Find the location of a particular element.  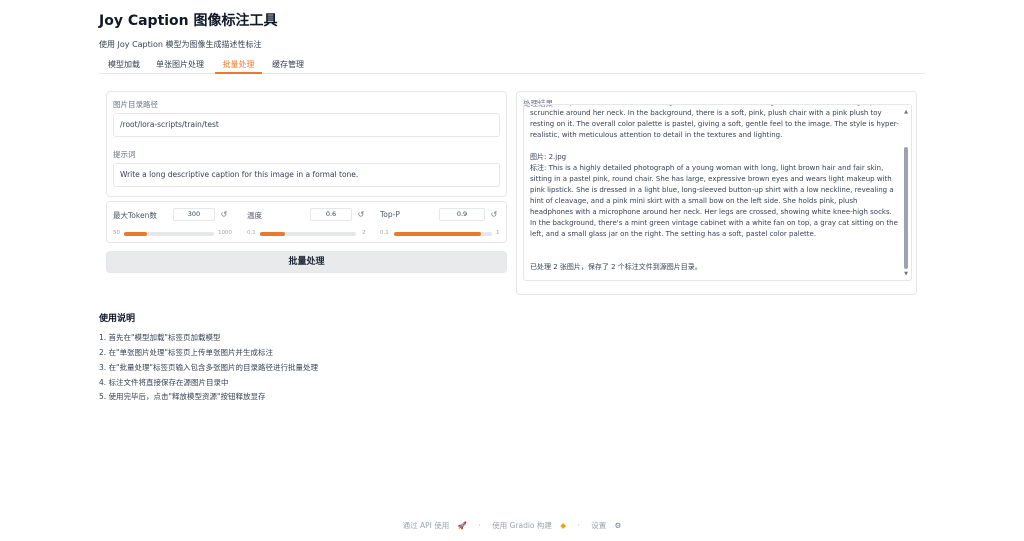

top-p-fill is located at coordinates (438, 234).